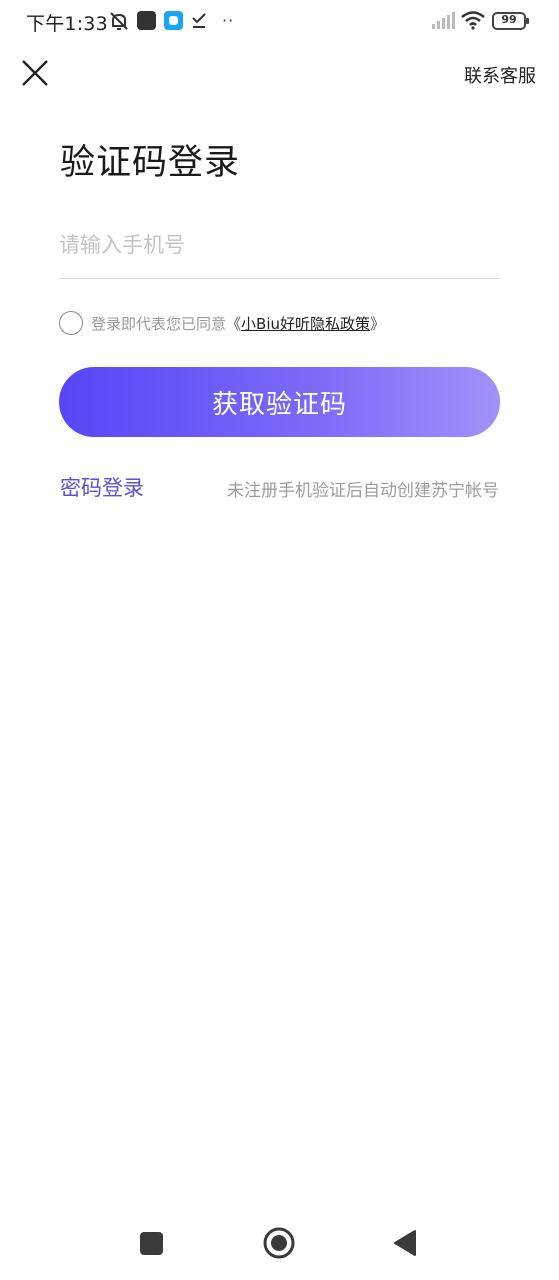 This screenshot has width=559, height=1280. I want to click on password-login-link: 密码登录, so click(102, 487).